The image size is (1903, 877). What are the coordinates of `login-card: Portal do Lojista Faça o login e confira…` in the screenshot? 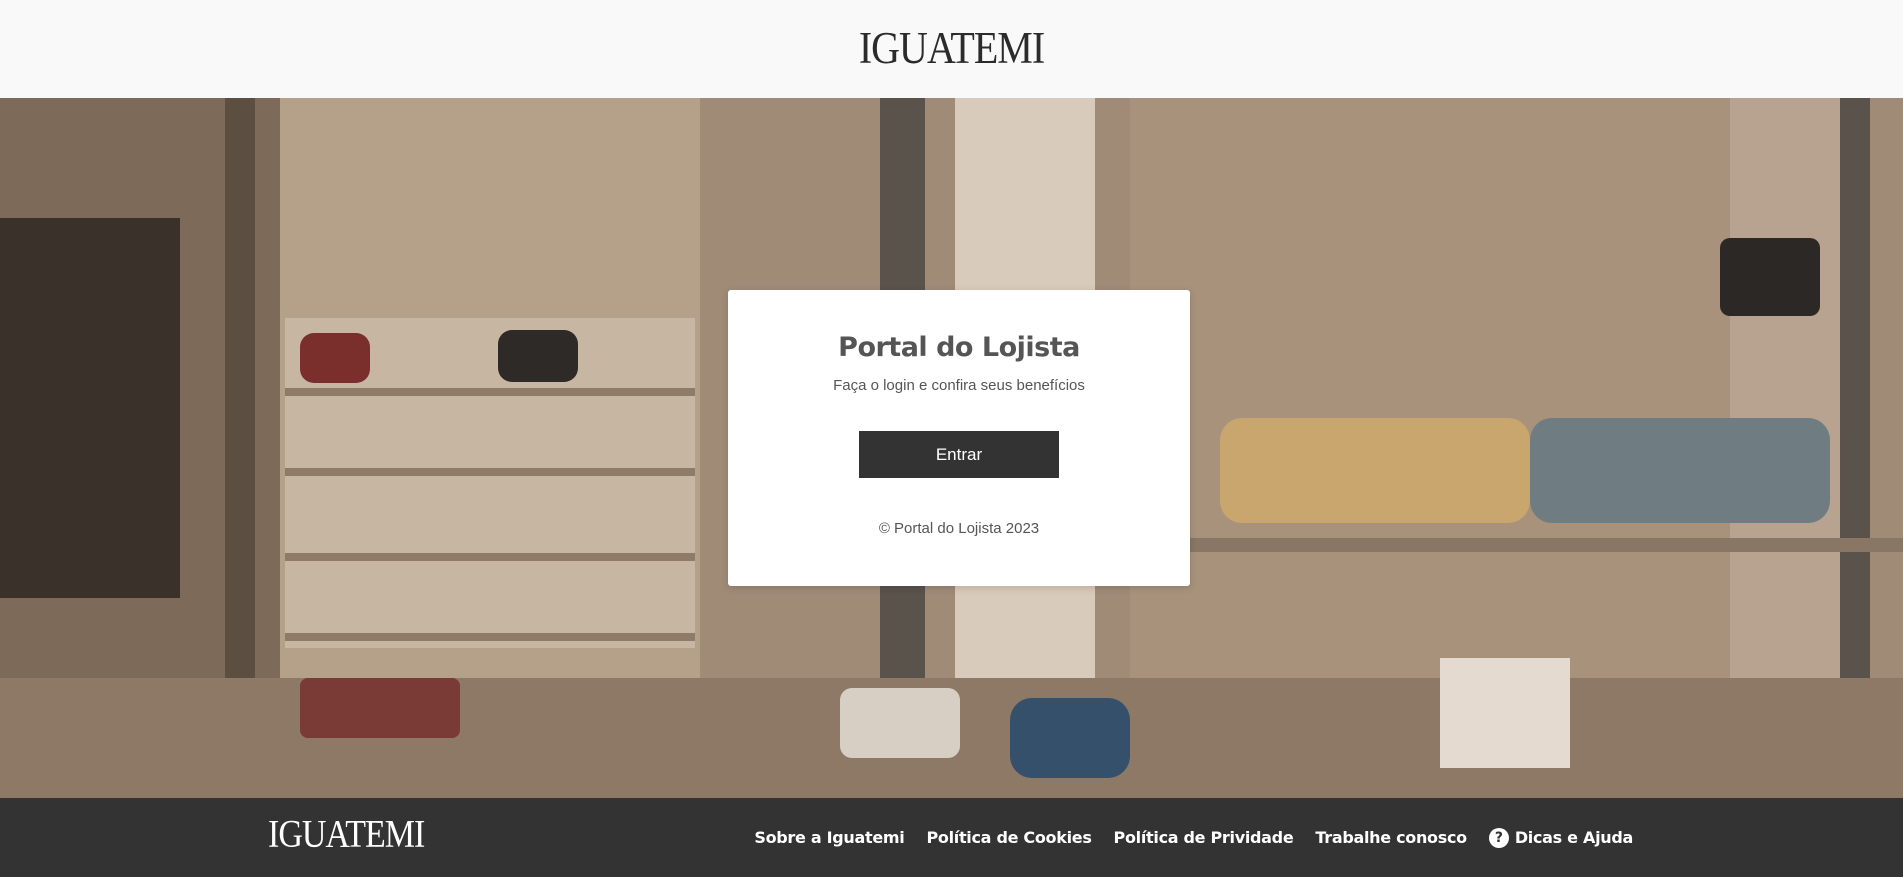 It's located at (959, 438).